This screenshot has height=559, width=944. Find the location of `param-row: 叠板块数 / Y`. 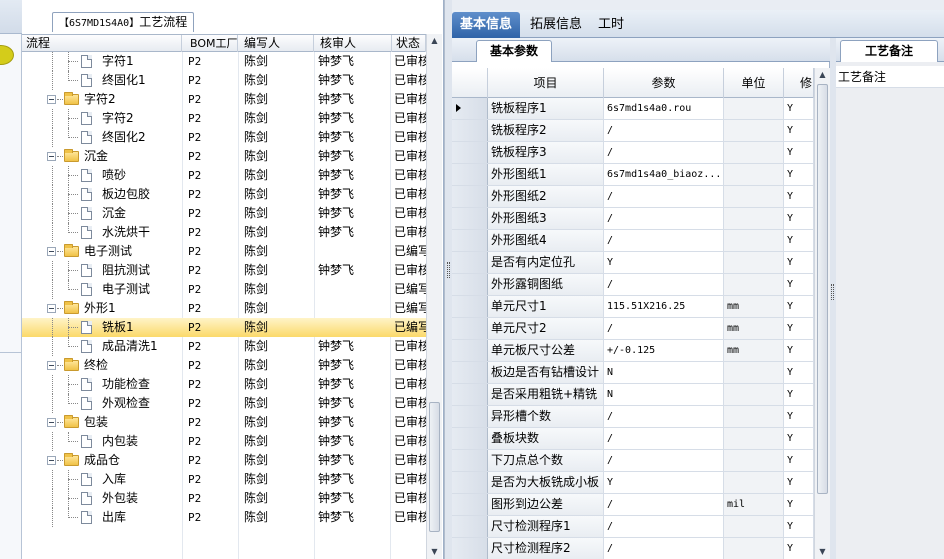

param-row: 叠板块数 / Y is located at coordinates (633, 439).